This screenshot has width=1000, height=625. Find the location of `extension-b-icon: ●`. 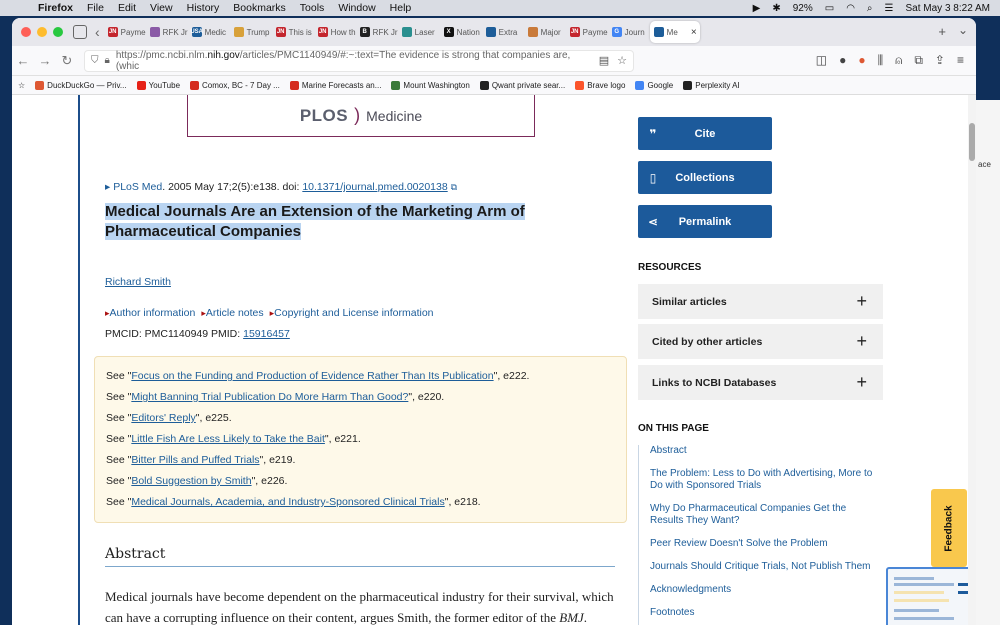

extension-b-icon: ● is located at coordinates (842, 60).